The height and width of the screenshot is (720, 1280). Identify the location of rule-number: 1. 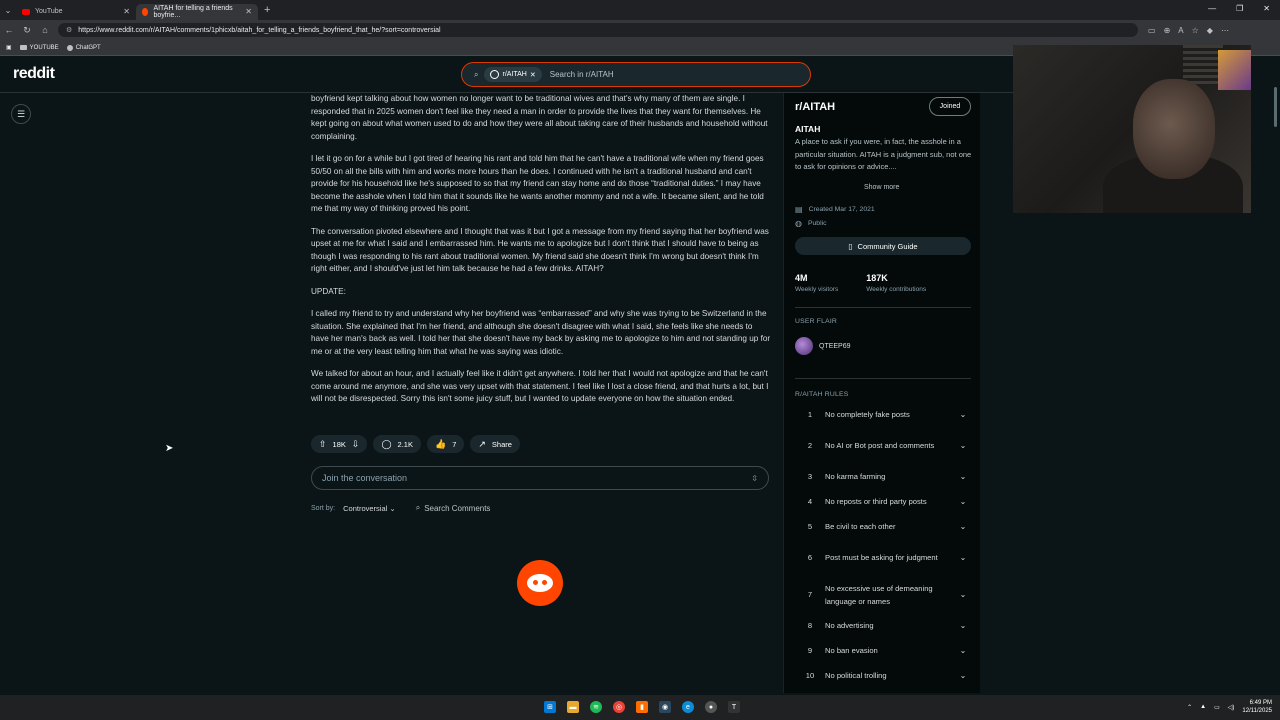
(810, 415).